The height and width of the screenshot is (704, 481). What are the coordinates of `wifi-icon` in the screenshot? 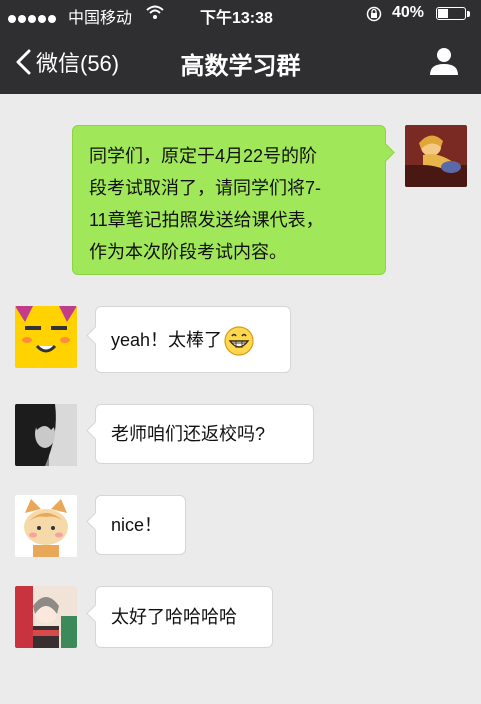 It's located at (155, 12).